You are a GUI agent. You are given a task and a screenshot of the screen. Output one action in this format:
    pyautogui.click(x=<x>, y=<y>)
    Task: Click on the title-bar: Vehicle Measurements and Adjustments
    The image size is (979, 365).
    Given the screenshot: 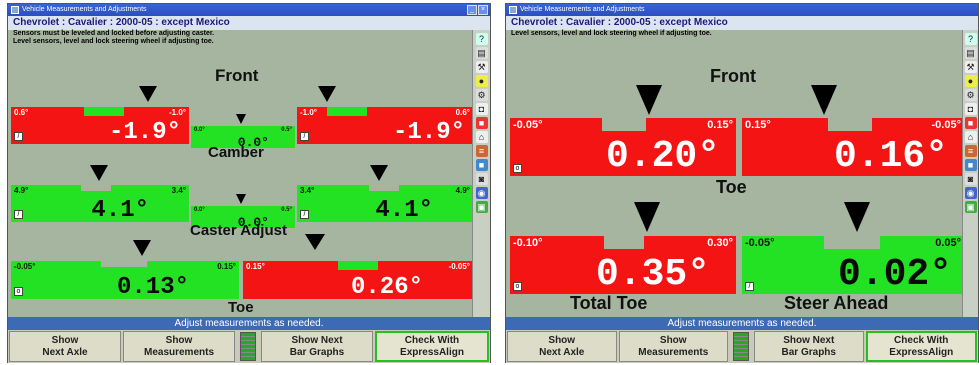 What is the action you would take?
    pyautogui.click(x=742, y=10)
    